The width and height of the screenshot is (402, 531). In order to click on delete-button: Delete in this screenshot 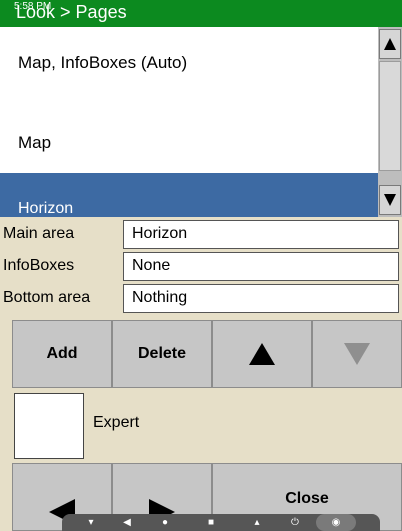, I will do `click(162, 354)`.